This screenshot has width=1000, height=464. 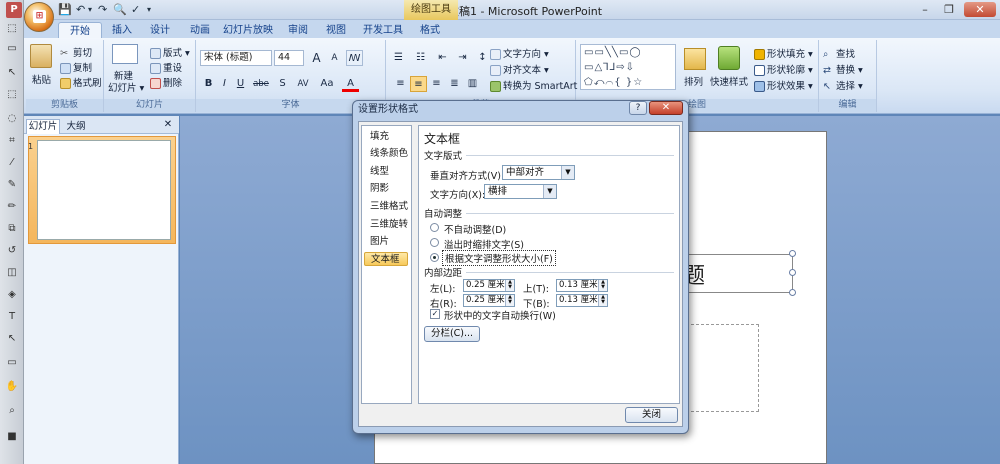 I want to click on underline-button: U, so click(x=240, y=84).